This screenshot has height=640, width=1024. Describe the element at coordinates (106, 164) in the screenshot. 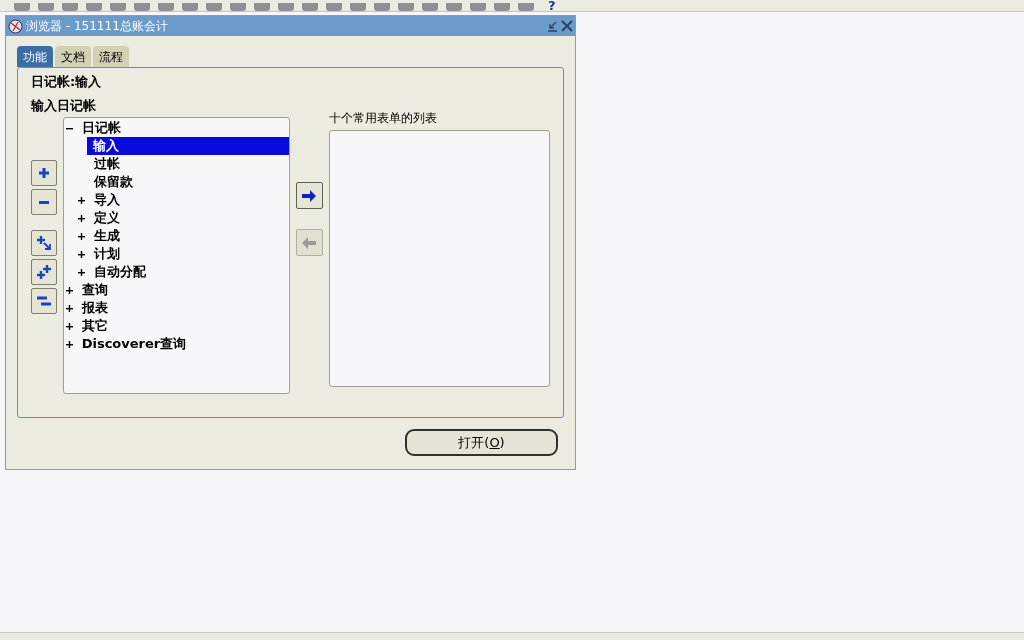

I see `tree-item: 过帐` at that location.